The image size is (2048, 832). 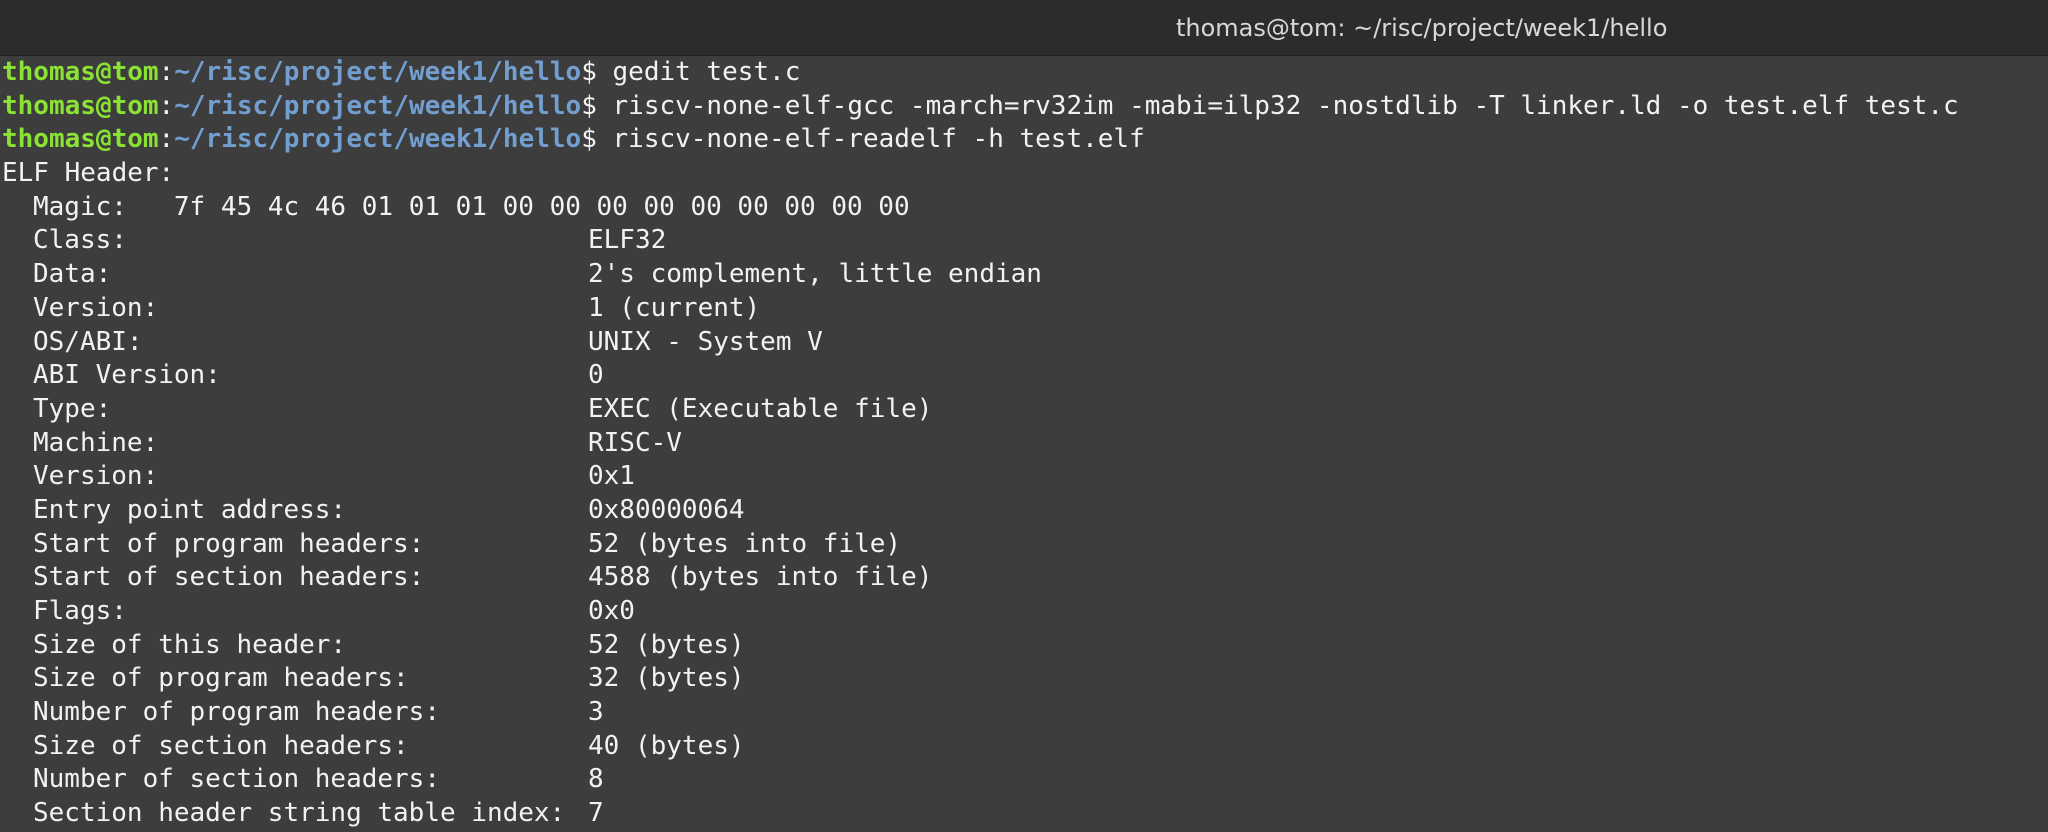 I want to click on elf-field-value: 0x0, so click(x=611, y=611).